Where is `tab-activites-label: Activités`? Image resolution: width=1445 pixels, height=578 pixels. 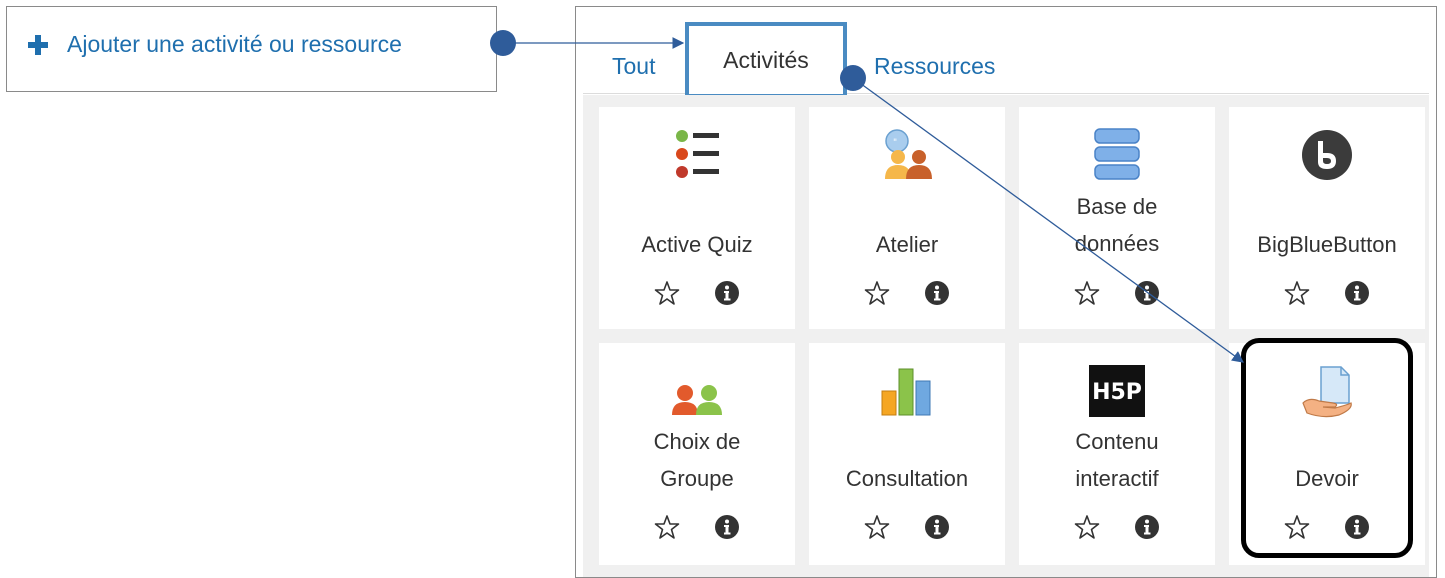 tab-activites-label: Activités is located at coordinates (766, 59).